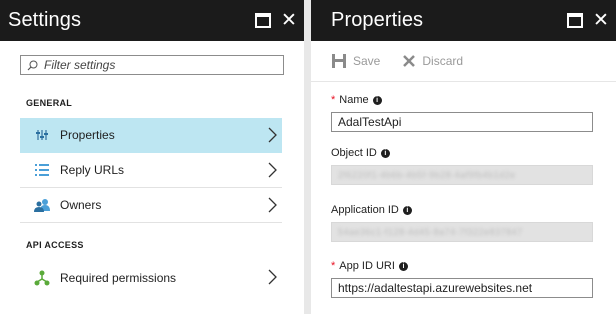  Describe the element at coordinates (152, 20) in the screenshot. I see `settings-header: Settings ✕` at that location.